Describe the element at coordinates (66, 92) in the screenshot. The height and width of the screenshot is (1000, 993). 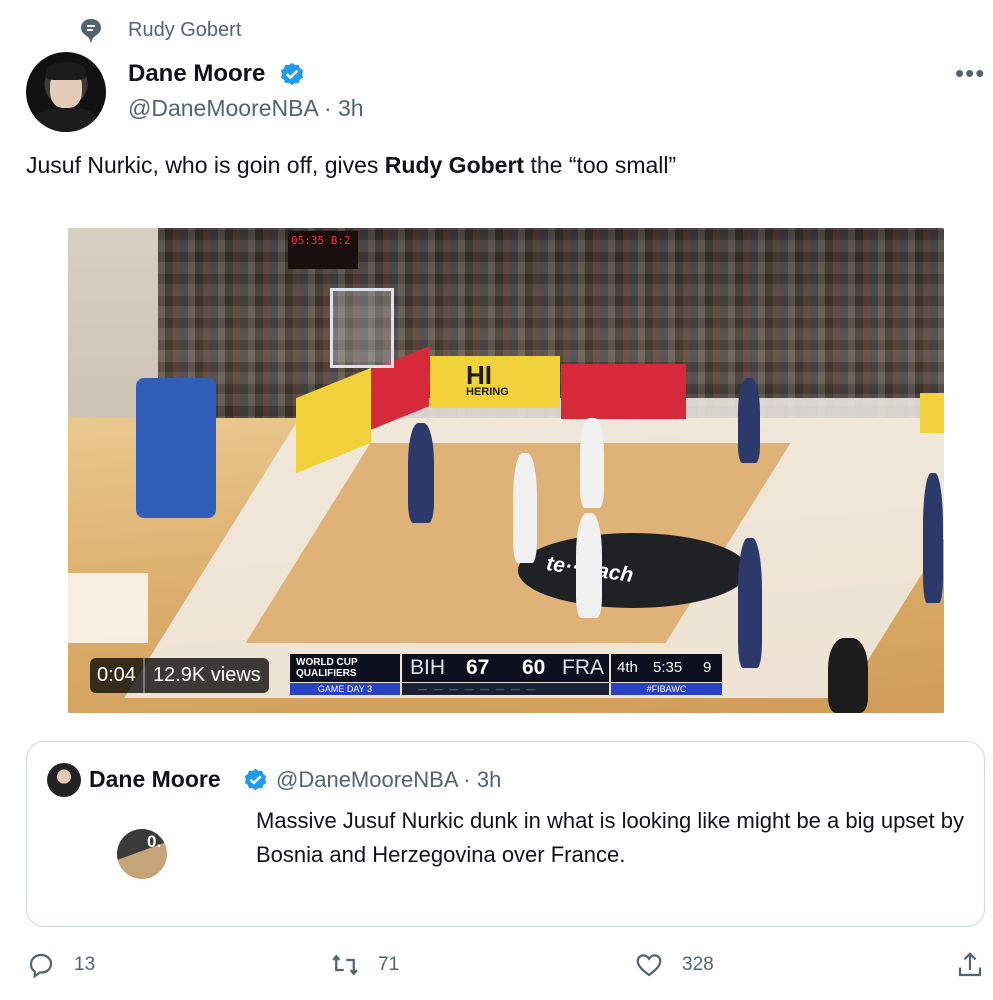
I see `avatar` at that location.